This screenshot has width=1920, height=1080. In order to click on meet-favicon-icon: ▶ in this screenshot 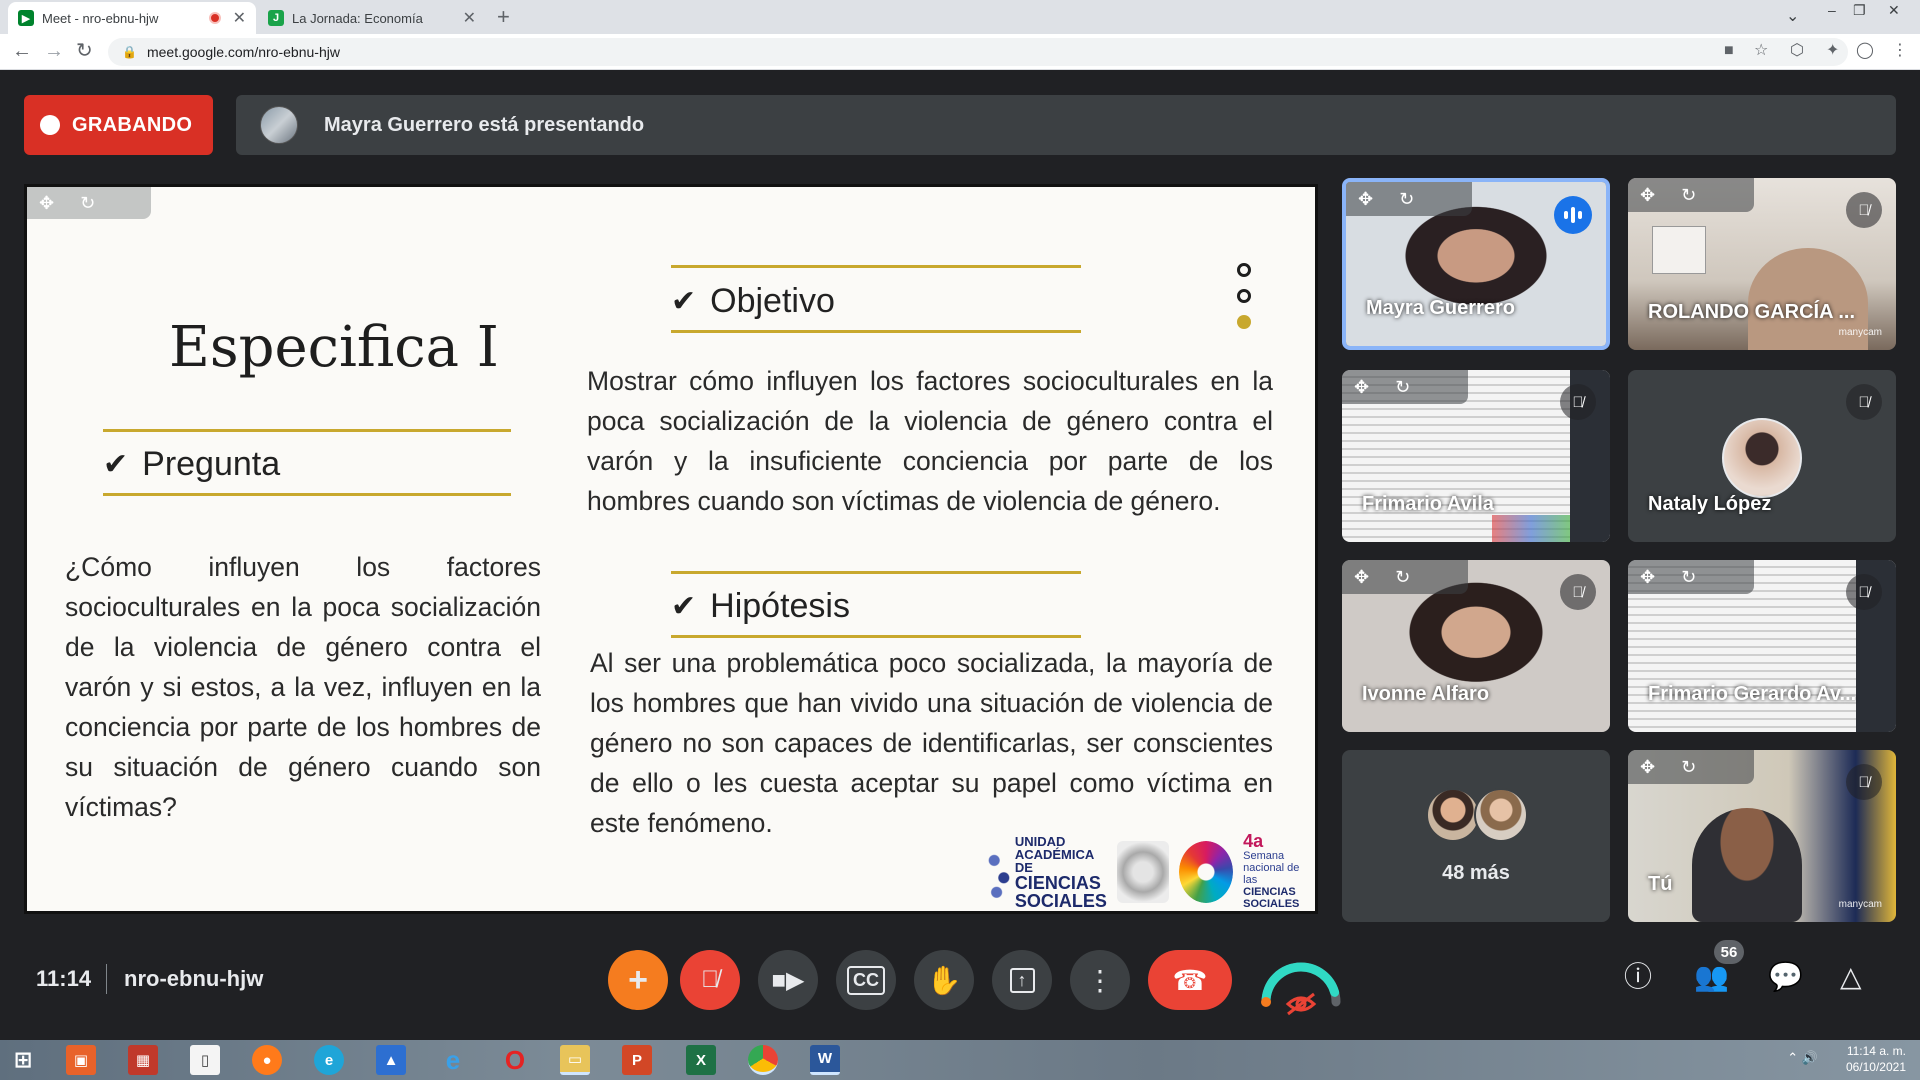, I will do `click(26, 18)`.